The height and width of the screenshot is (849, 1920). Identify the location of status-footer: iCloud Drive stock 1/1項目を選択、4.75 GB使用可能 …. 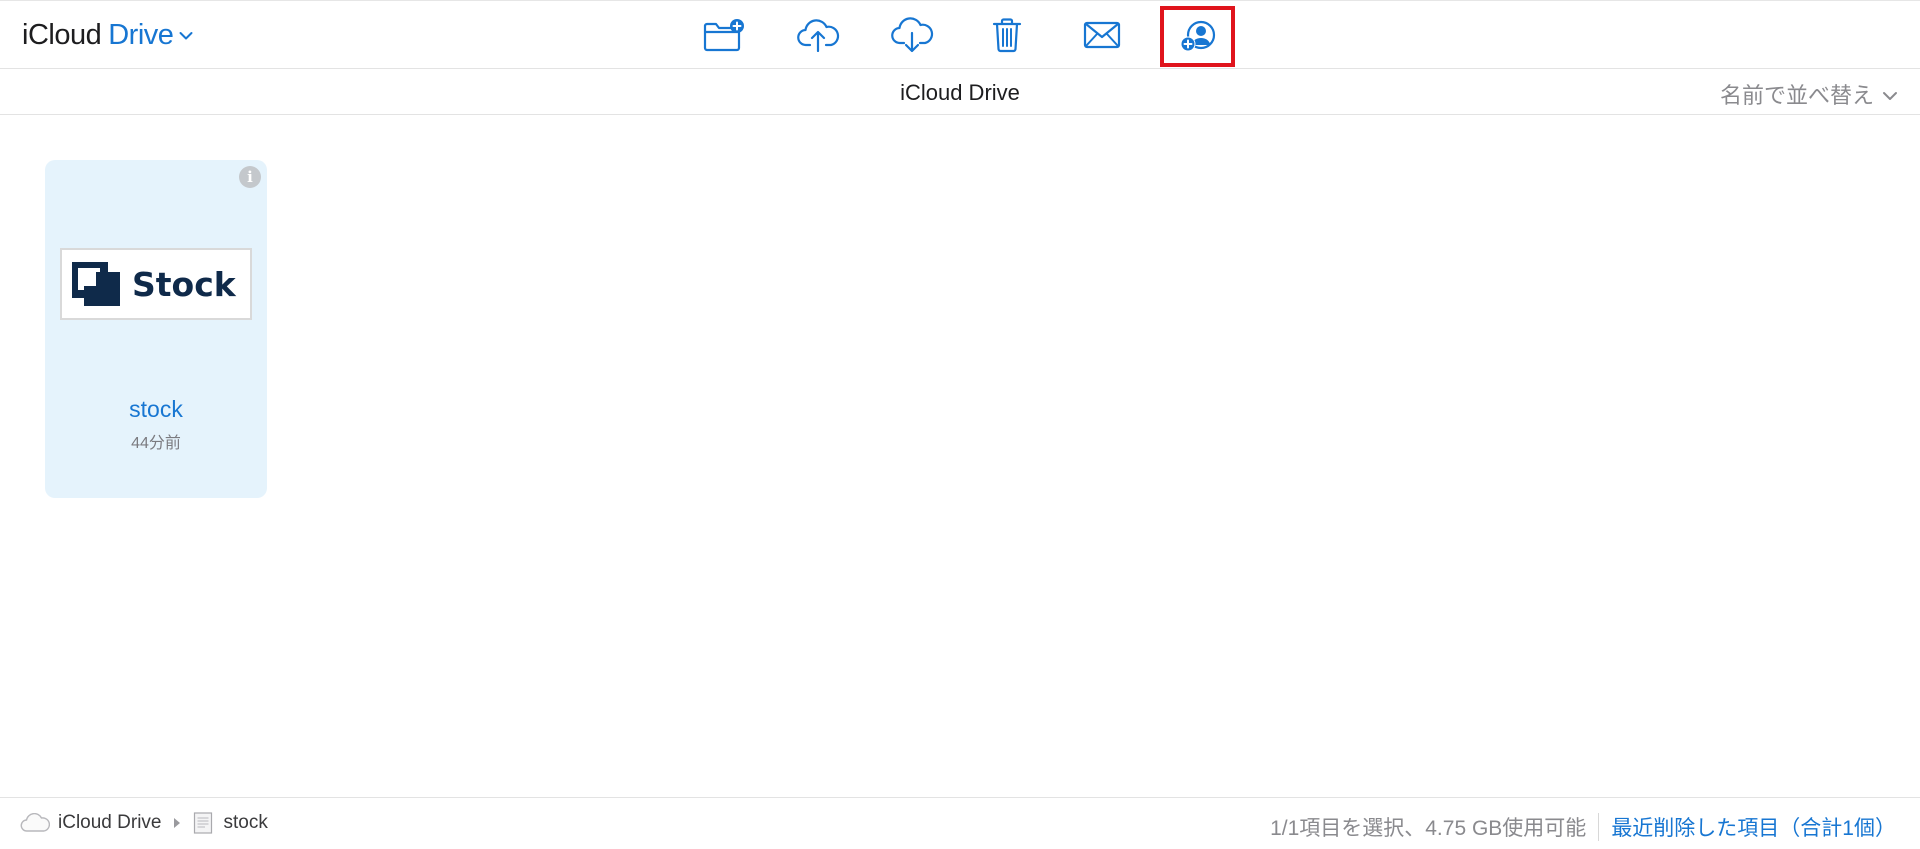
(960, 823).